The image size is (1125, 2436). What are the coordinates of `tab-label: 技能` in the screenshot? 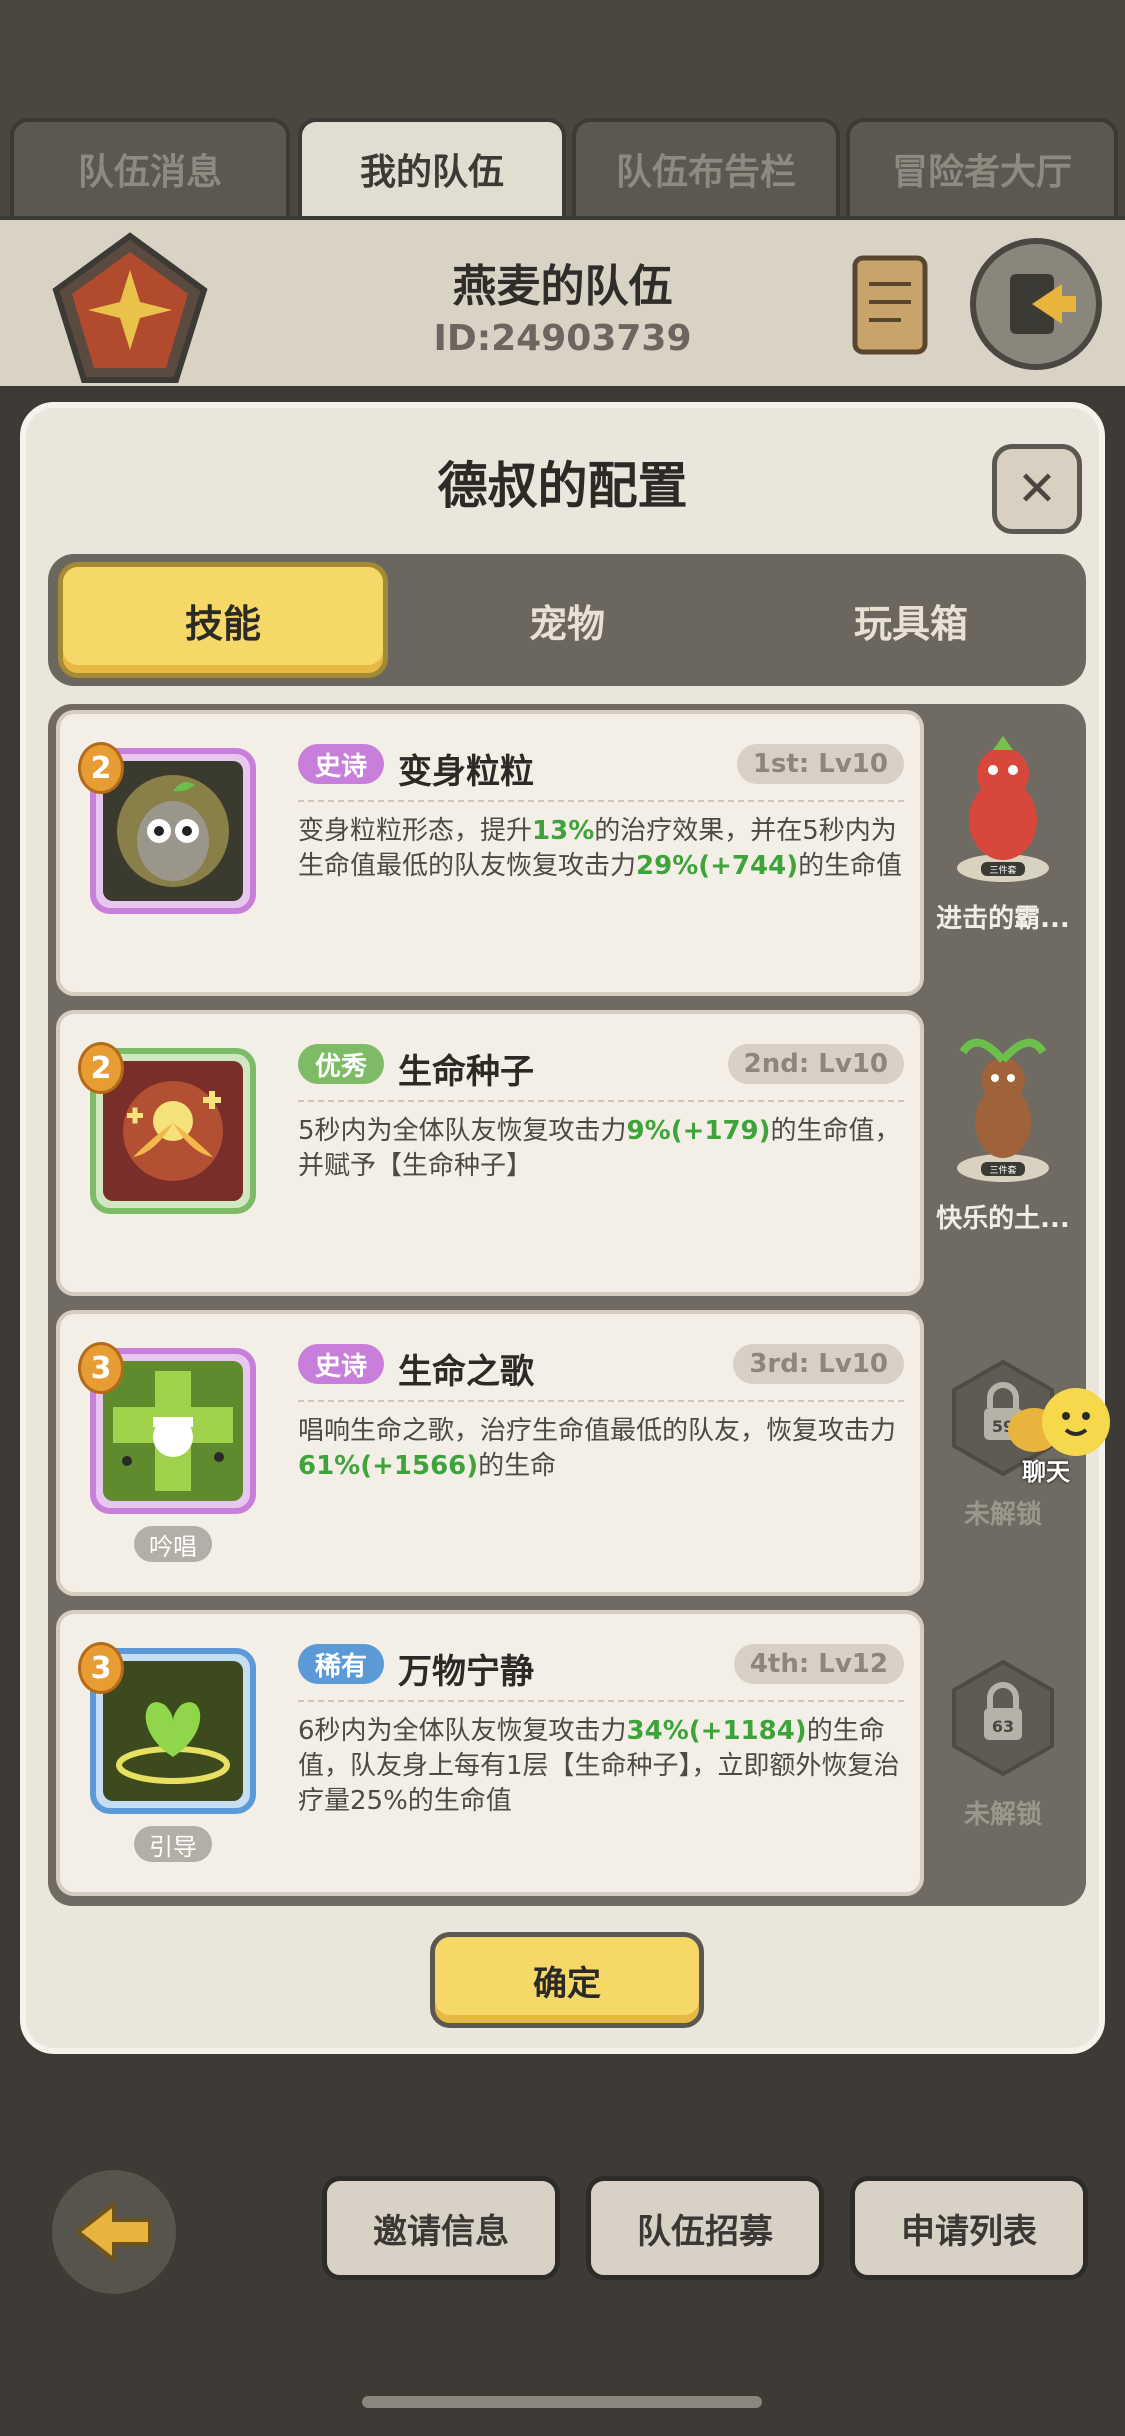 It's located at (222, 623).